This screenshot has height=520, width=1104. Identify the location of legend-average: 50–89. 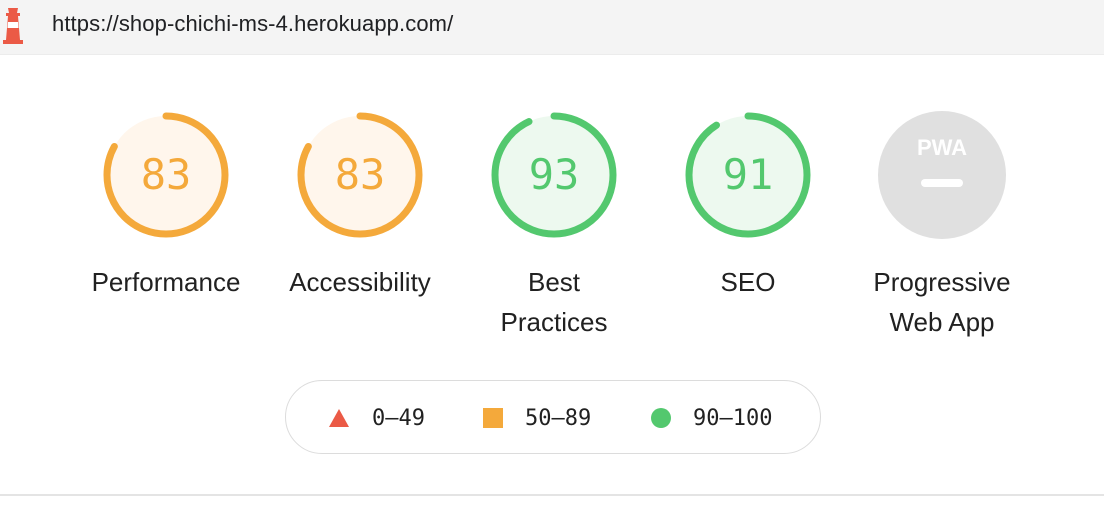
(537, 418).